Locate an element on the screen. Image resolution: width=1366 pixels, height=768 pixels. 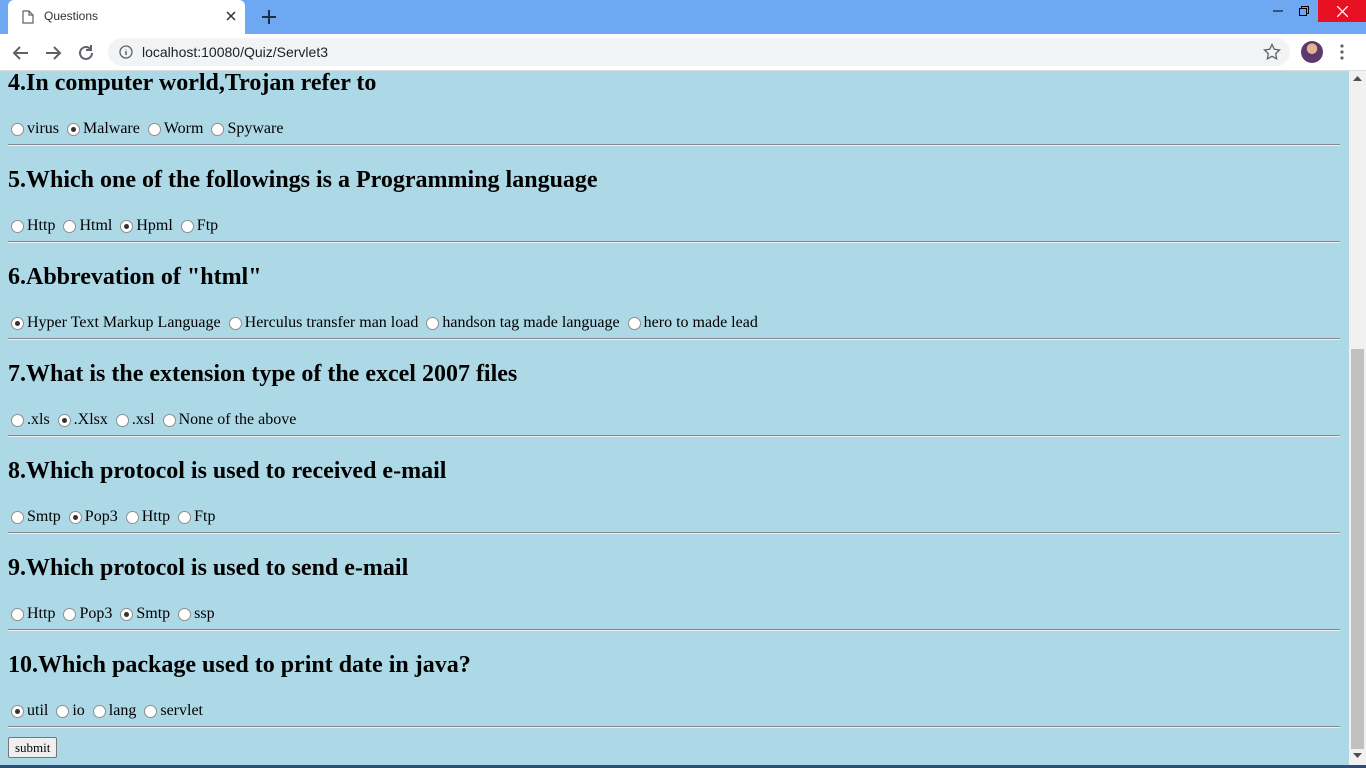
more-menu-icon is located at coordinates (1342, 52).